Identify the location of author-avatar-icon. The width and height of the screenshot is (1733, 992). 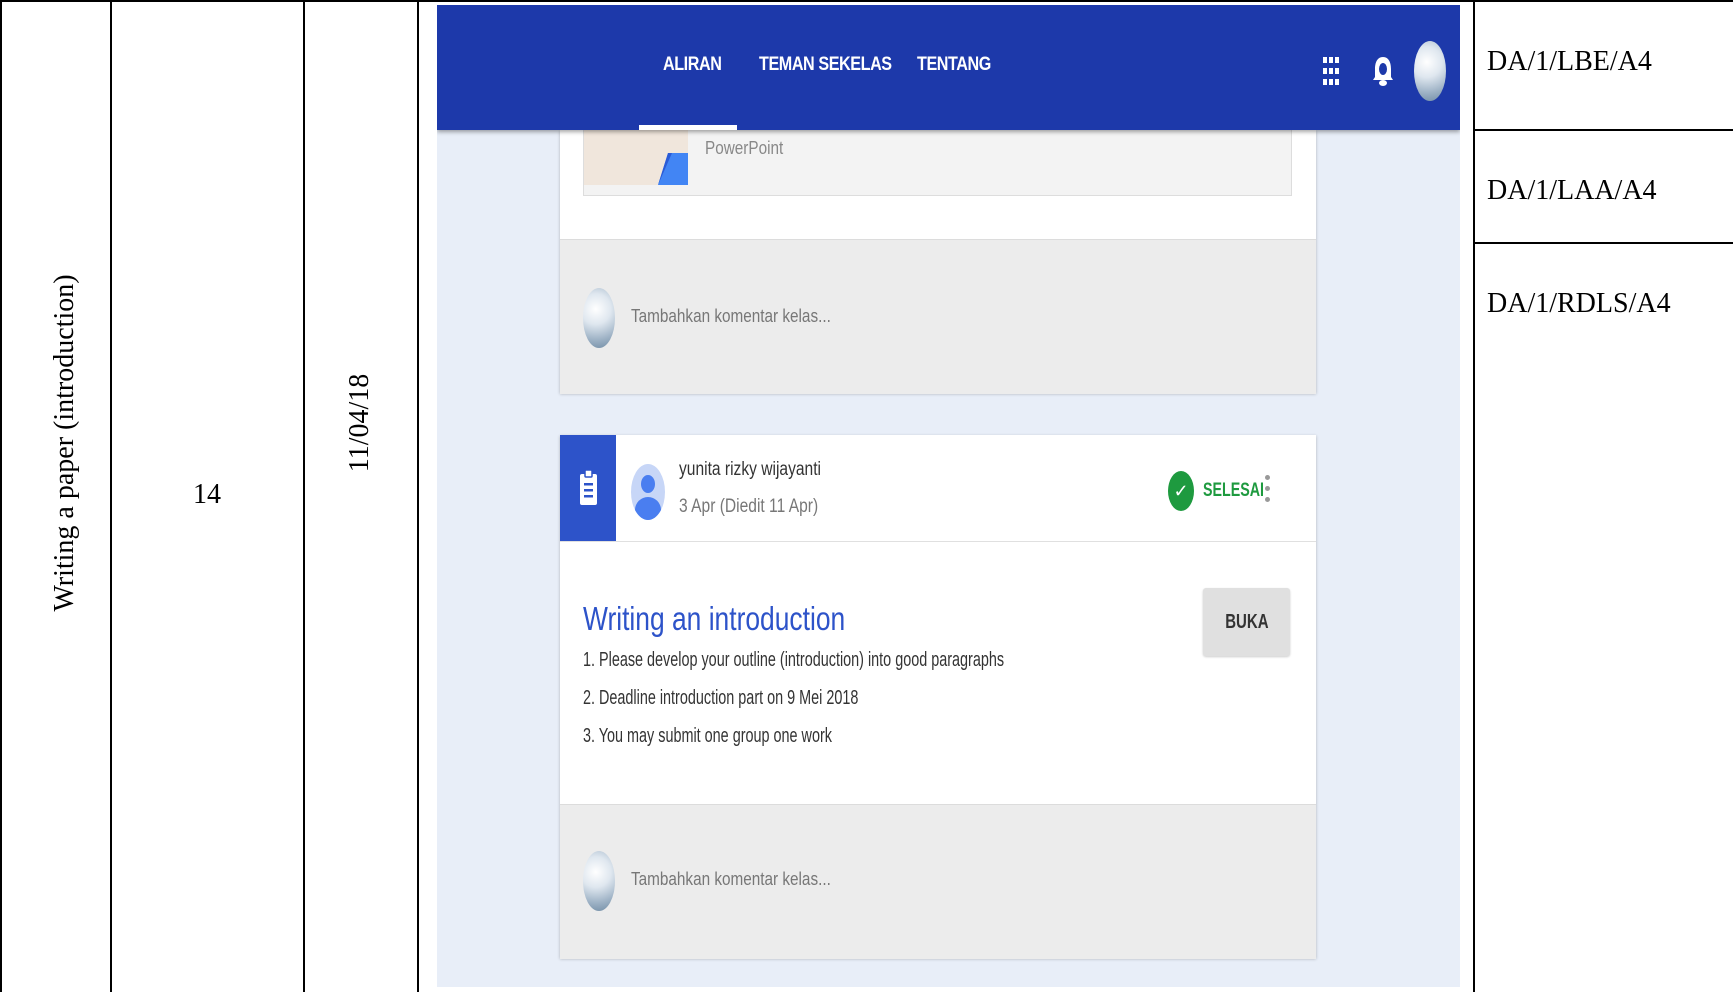
(648, 492).